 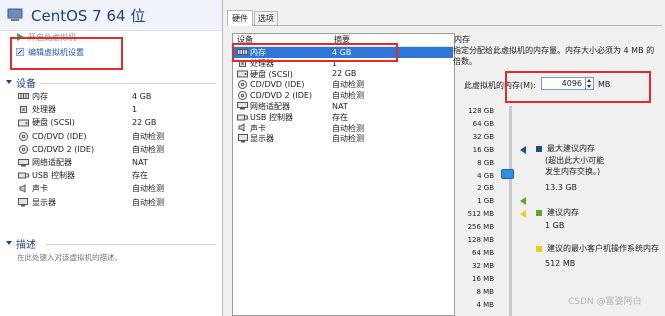 What do you see at coordinates (135, 110) in the screenshot?
I see `device-value: 1` at bounding box center [135, 110].